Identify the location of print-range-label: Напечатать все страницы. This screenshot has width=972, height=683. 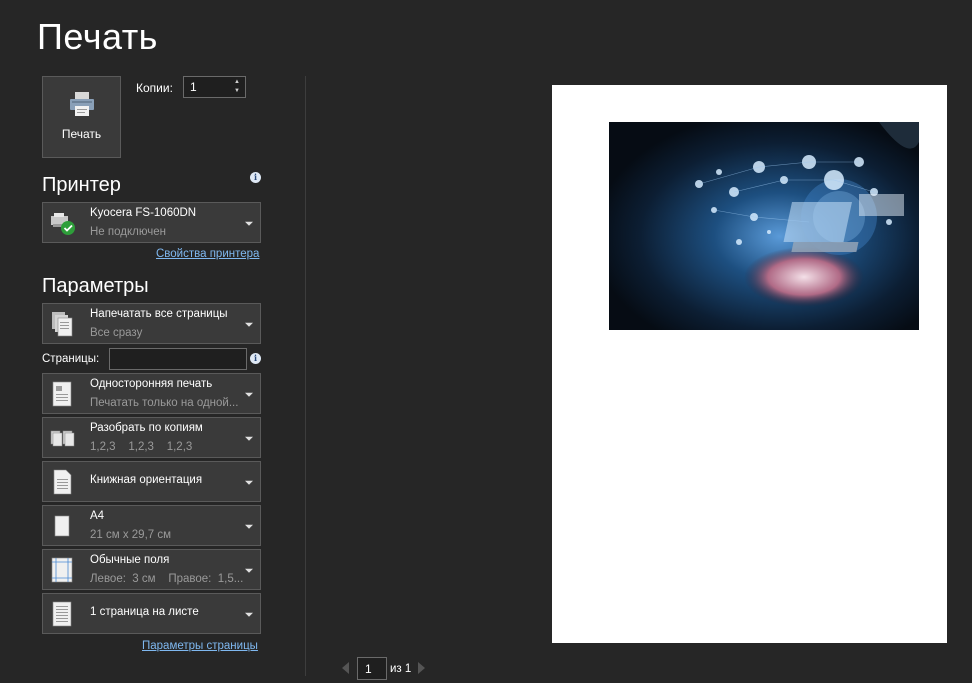
(159, 314).